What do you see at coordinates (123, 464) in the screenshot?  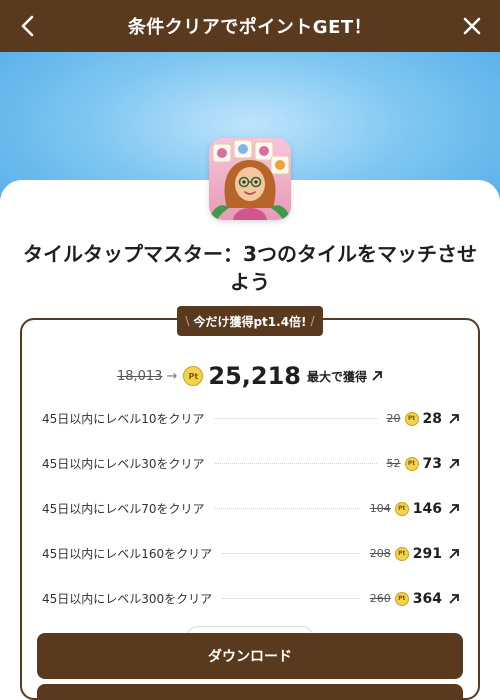 I see `task-label: 45日以内にレベル30をクリア` at bounding box center [123, 464].